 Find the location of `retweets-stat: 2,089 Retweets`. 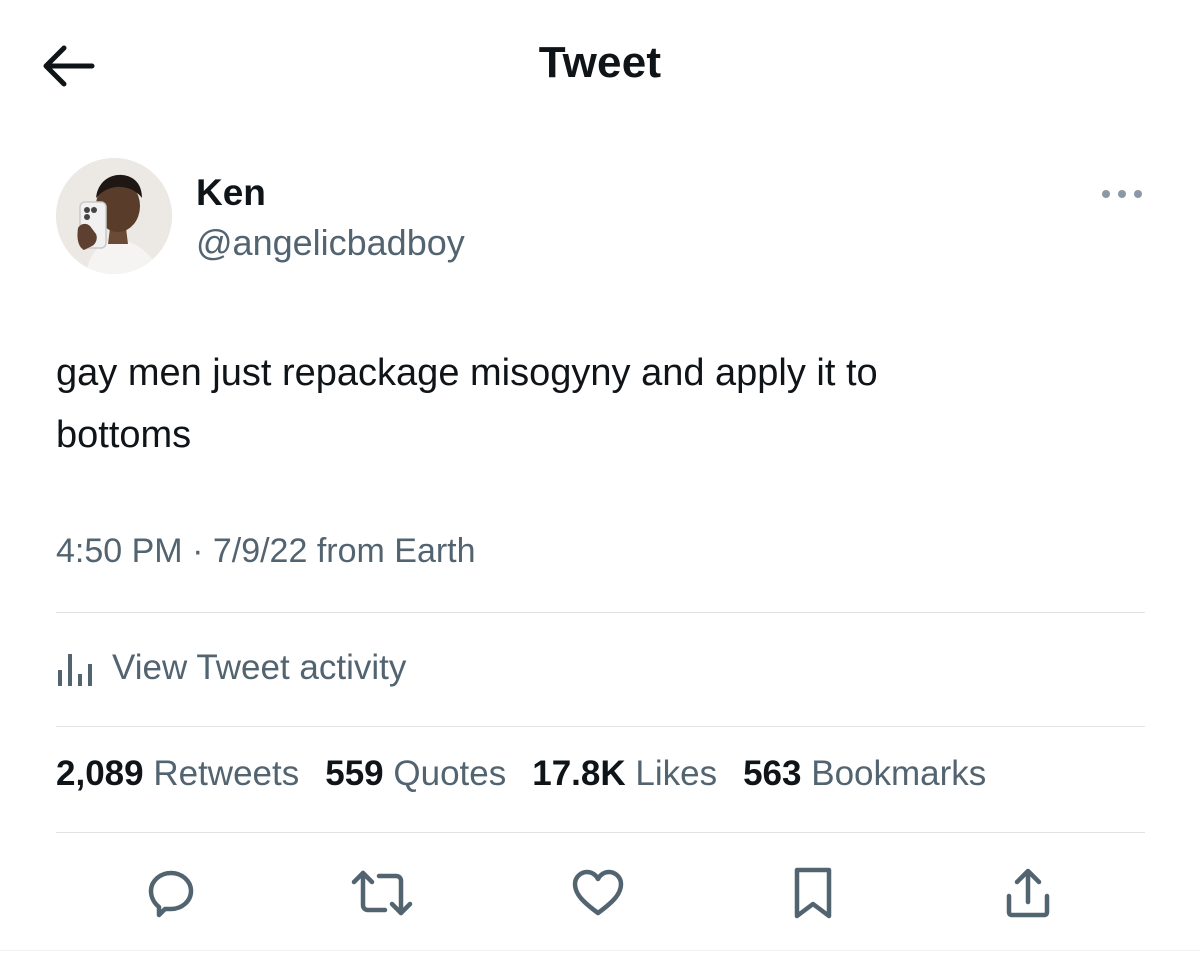

retweets-stat: 2,089 Retweets is located at coordinates (177, 774).